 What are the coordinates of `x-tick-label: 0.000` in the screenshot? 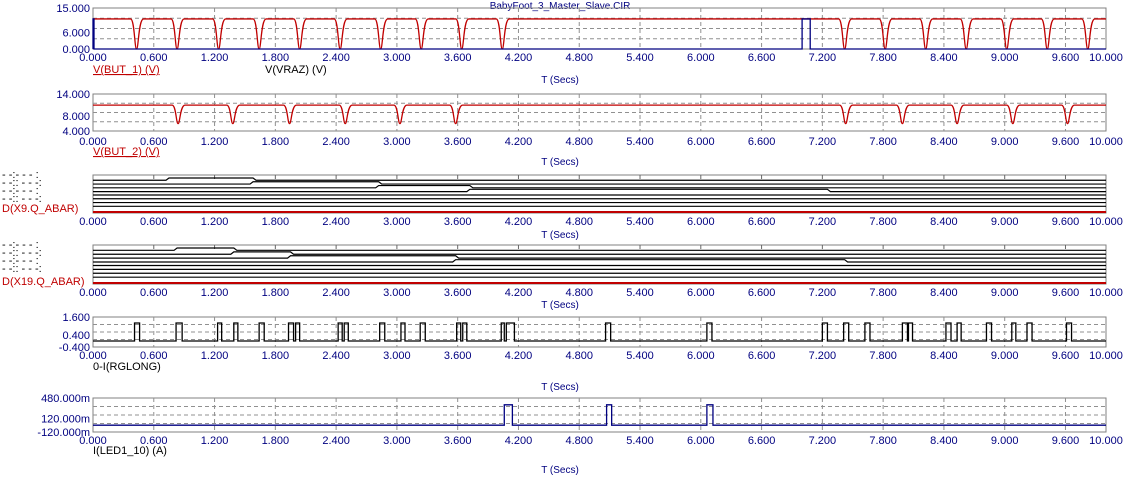 It's located at (93, 222).